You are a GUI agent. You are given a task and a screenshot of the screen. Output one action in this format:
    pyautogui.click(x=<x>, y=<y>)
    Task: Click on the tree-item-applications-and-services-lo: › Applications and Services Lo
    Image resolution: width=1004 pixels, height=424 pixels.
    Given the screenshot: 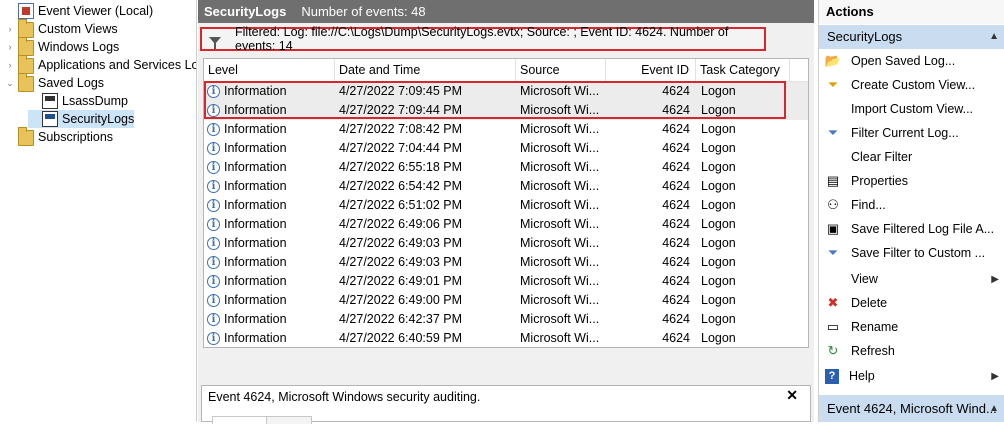 What is the action you would take?
    pyautogui.click(x=100, y=64)
    